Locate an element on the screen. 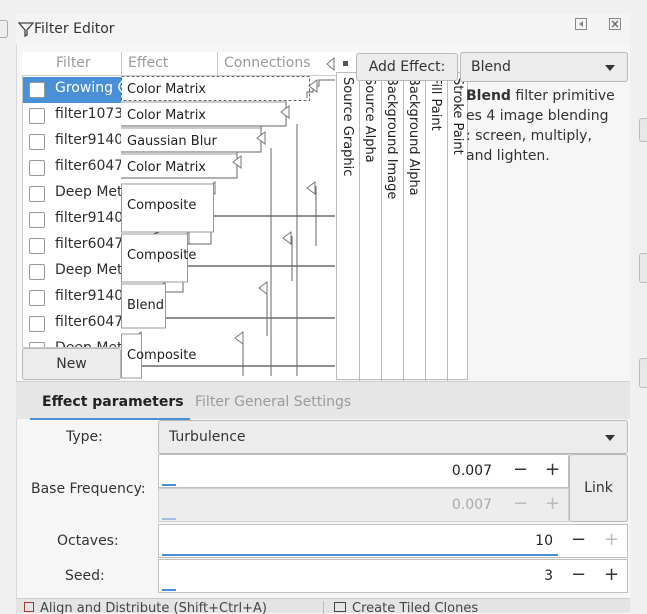 The width and height of the screenshot is (647, 614). tab-tiled-clones-label: Create Tiled Clones is located at coordinates (415, 607).